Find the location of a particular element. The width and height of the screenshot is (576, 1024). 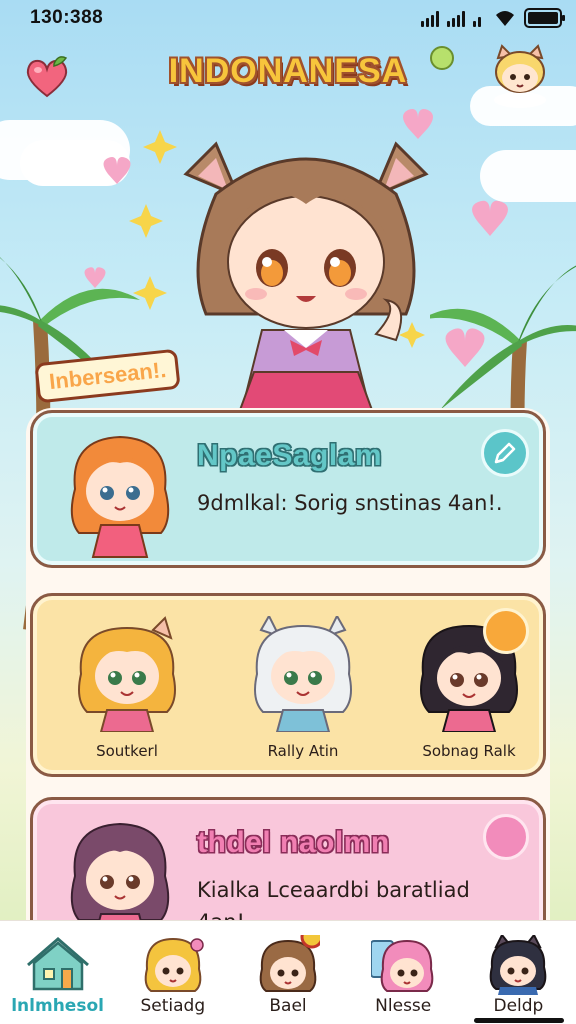

friend-name: Rally Atin is located at coordinates (303, 751).